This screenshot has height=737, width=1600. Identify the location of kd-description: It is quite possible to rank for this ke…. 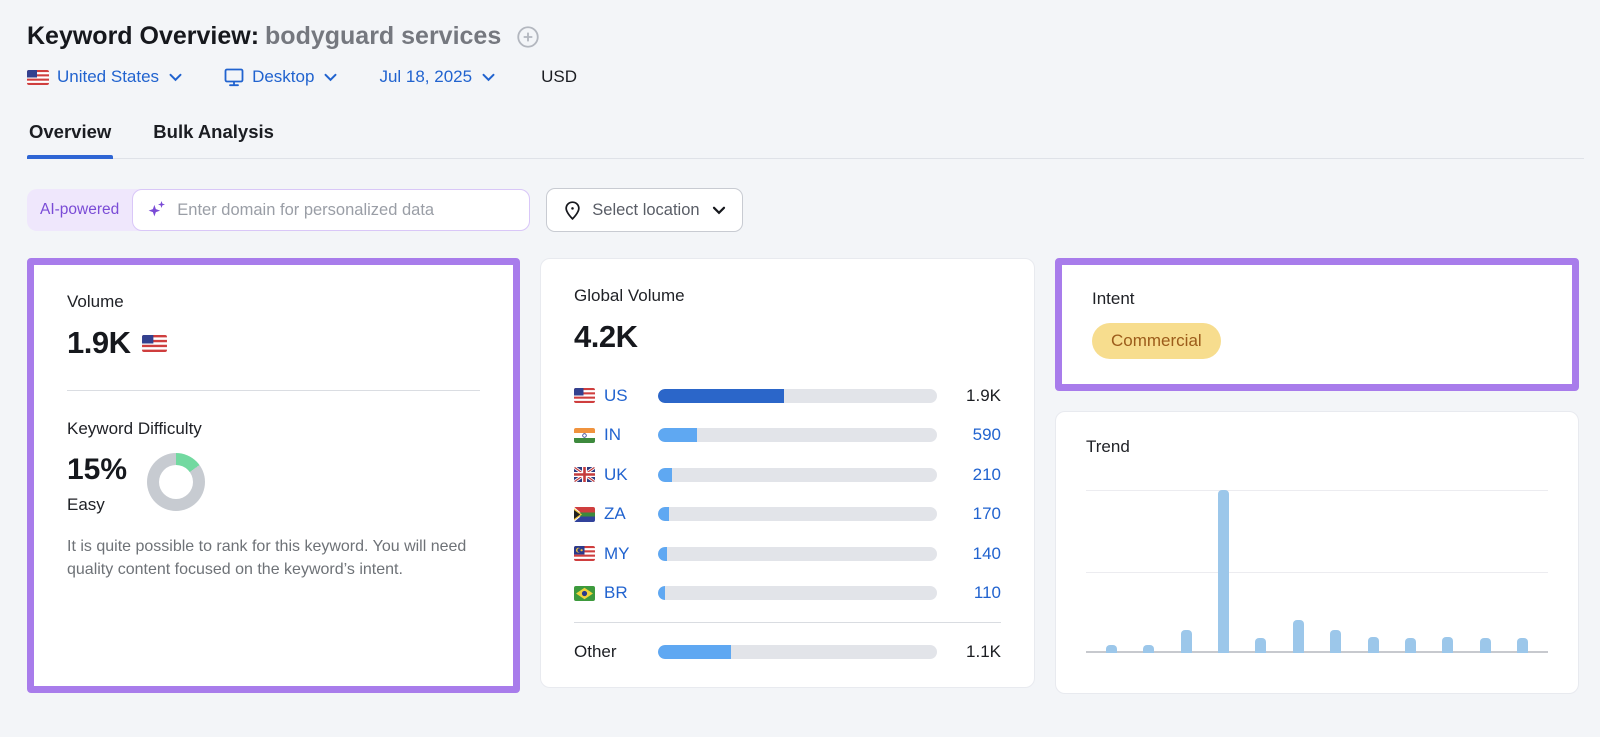
(267, 558).